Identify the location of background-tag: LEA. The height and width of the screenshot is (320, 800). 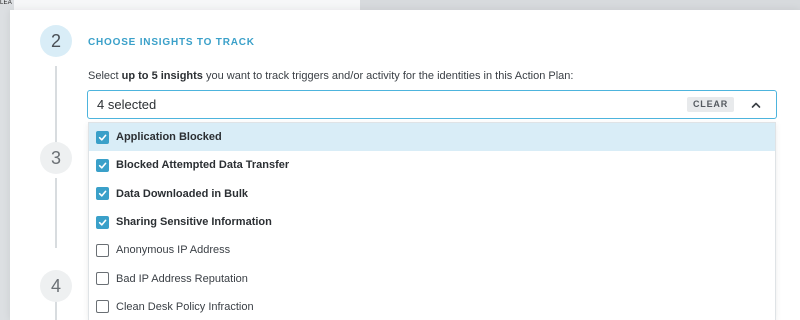
(6, 3).